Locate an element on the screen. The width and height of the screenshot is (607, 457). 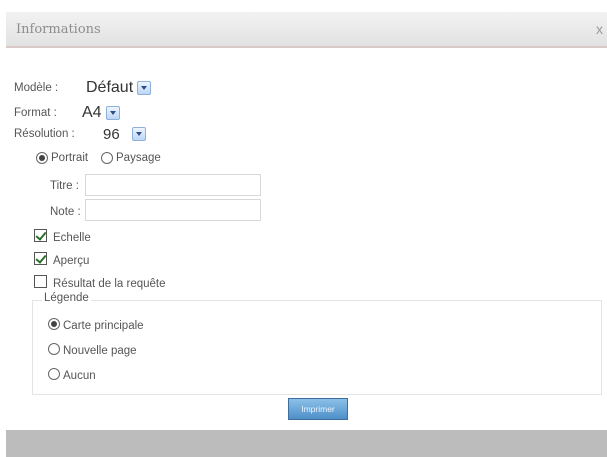
resultat-requete-checkbox is located at coordinates (40, 281).